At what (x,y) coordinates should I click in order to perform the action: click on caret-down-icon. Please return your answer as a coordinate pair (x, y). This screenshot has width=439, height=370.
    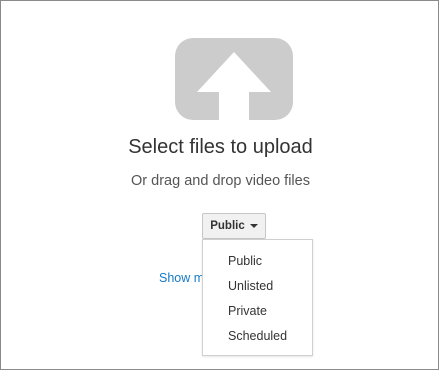
    Looking at the image, I should click on (253, 225).